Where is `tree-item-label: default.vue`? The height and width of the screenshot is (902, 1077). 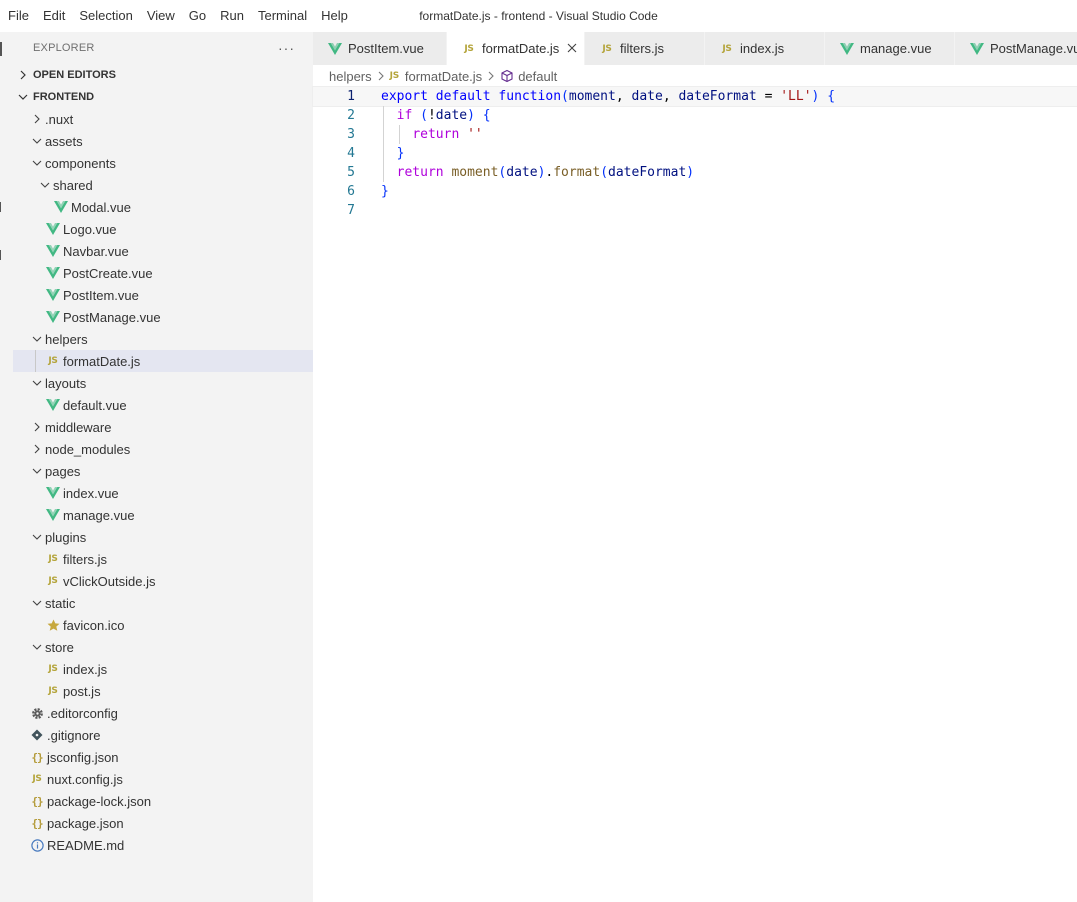
tree-item-label: default.vue is located at coordinates (95, 405).